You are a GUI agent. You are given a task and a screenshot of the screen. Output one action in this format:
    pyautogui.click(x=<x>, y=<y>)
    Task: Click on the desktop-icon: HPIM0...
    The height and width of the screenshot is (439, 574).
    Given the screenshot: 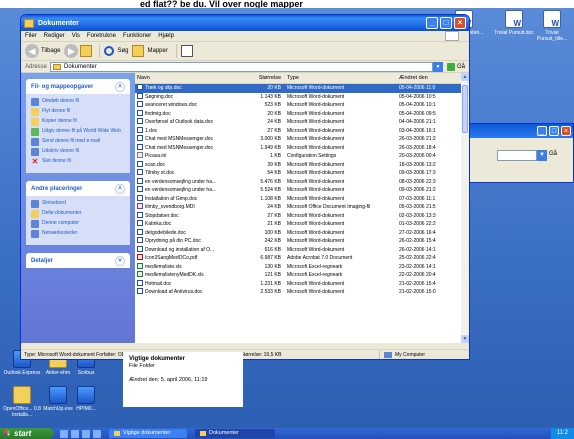 What is the action you would take?
    pyautogui.click(x=86, y=399)
    